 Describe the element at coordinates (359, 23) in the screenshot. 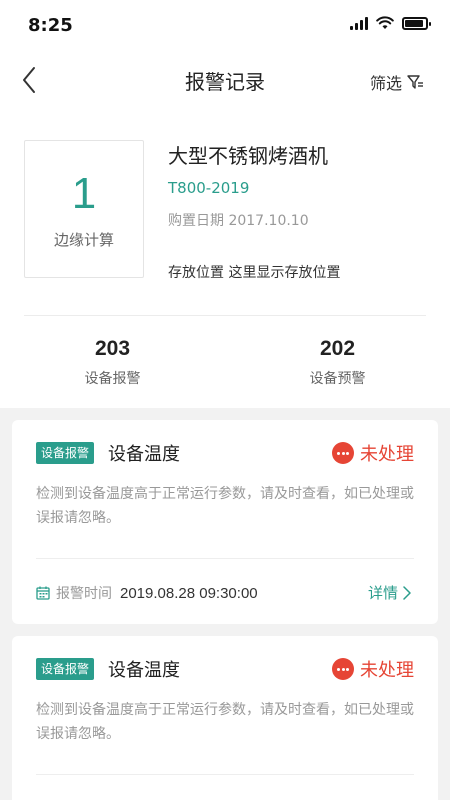

I see `signal-icon` at that location.